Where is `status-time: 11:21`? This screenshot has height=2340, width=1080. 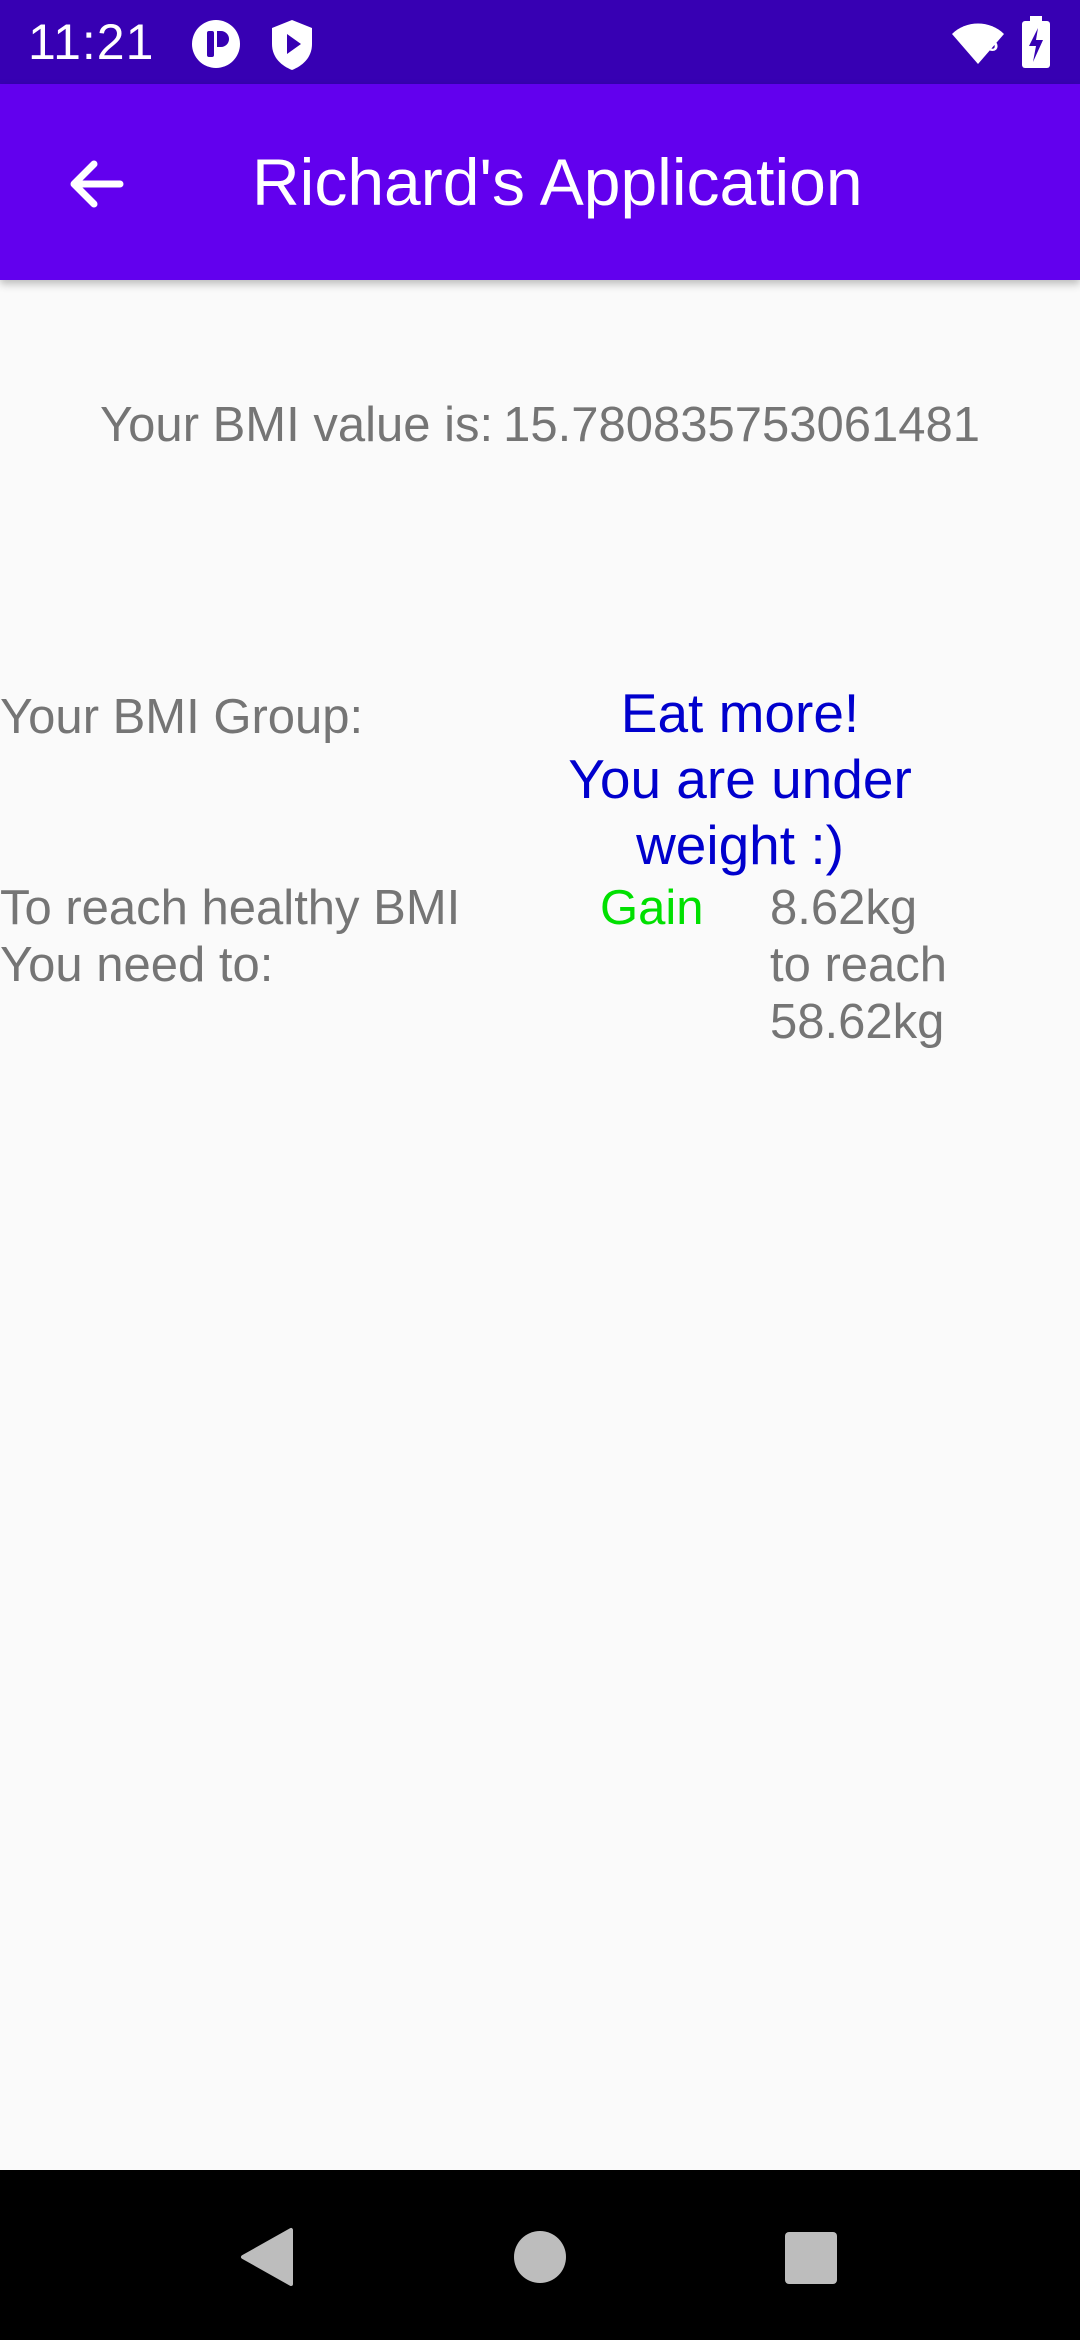
status-time: 11:21 is located at coordinates (91, 42).